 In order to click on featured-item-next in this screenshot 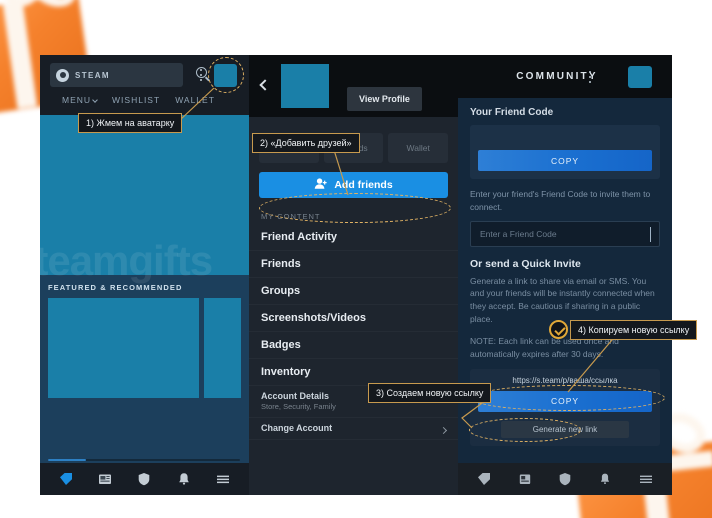, I will do `click(222, 348)`.